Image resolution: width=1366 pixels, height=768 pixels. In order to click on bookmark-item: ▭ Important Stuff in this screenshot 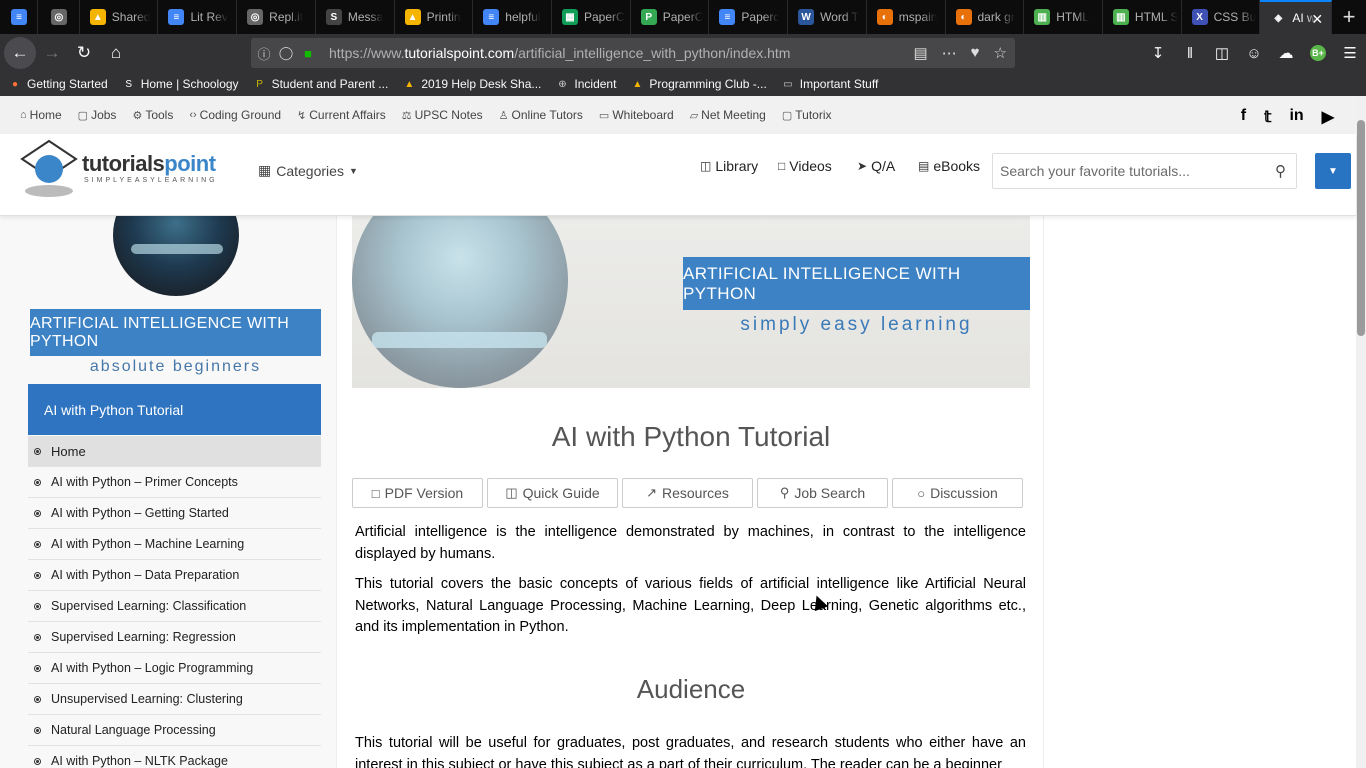, I will do `click(829, 84)`.